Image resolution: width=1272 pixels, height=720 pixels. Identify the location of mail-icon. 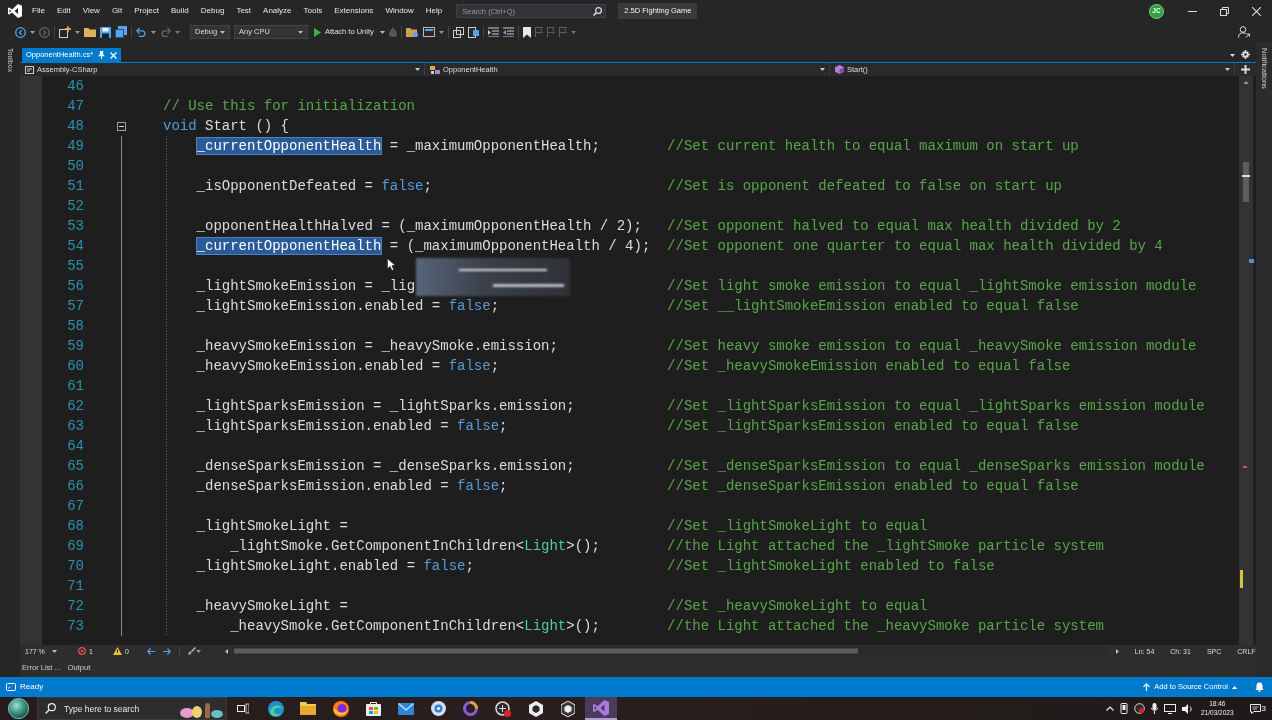
(405, 708).